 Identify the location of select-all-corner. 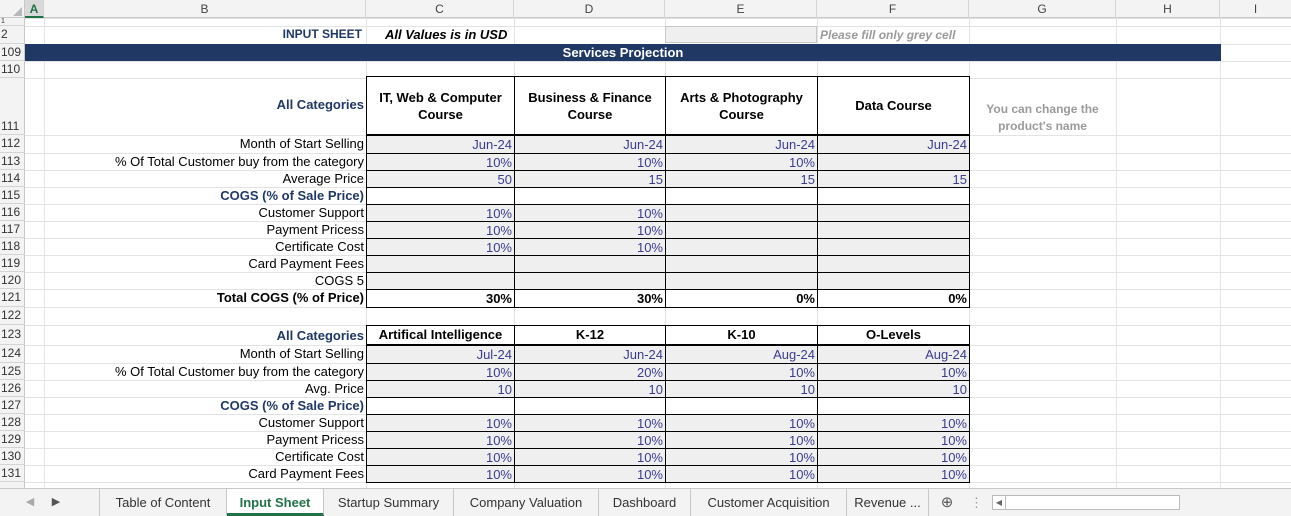
(12, 9).